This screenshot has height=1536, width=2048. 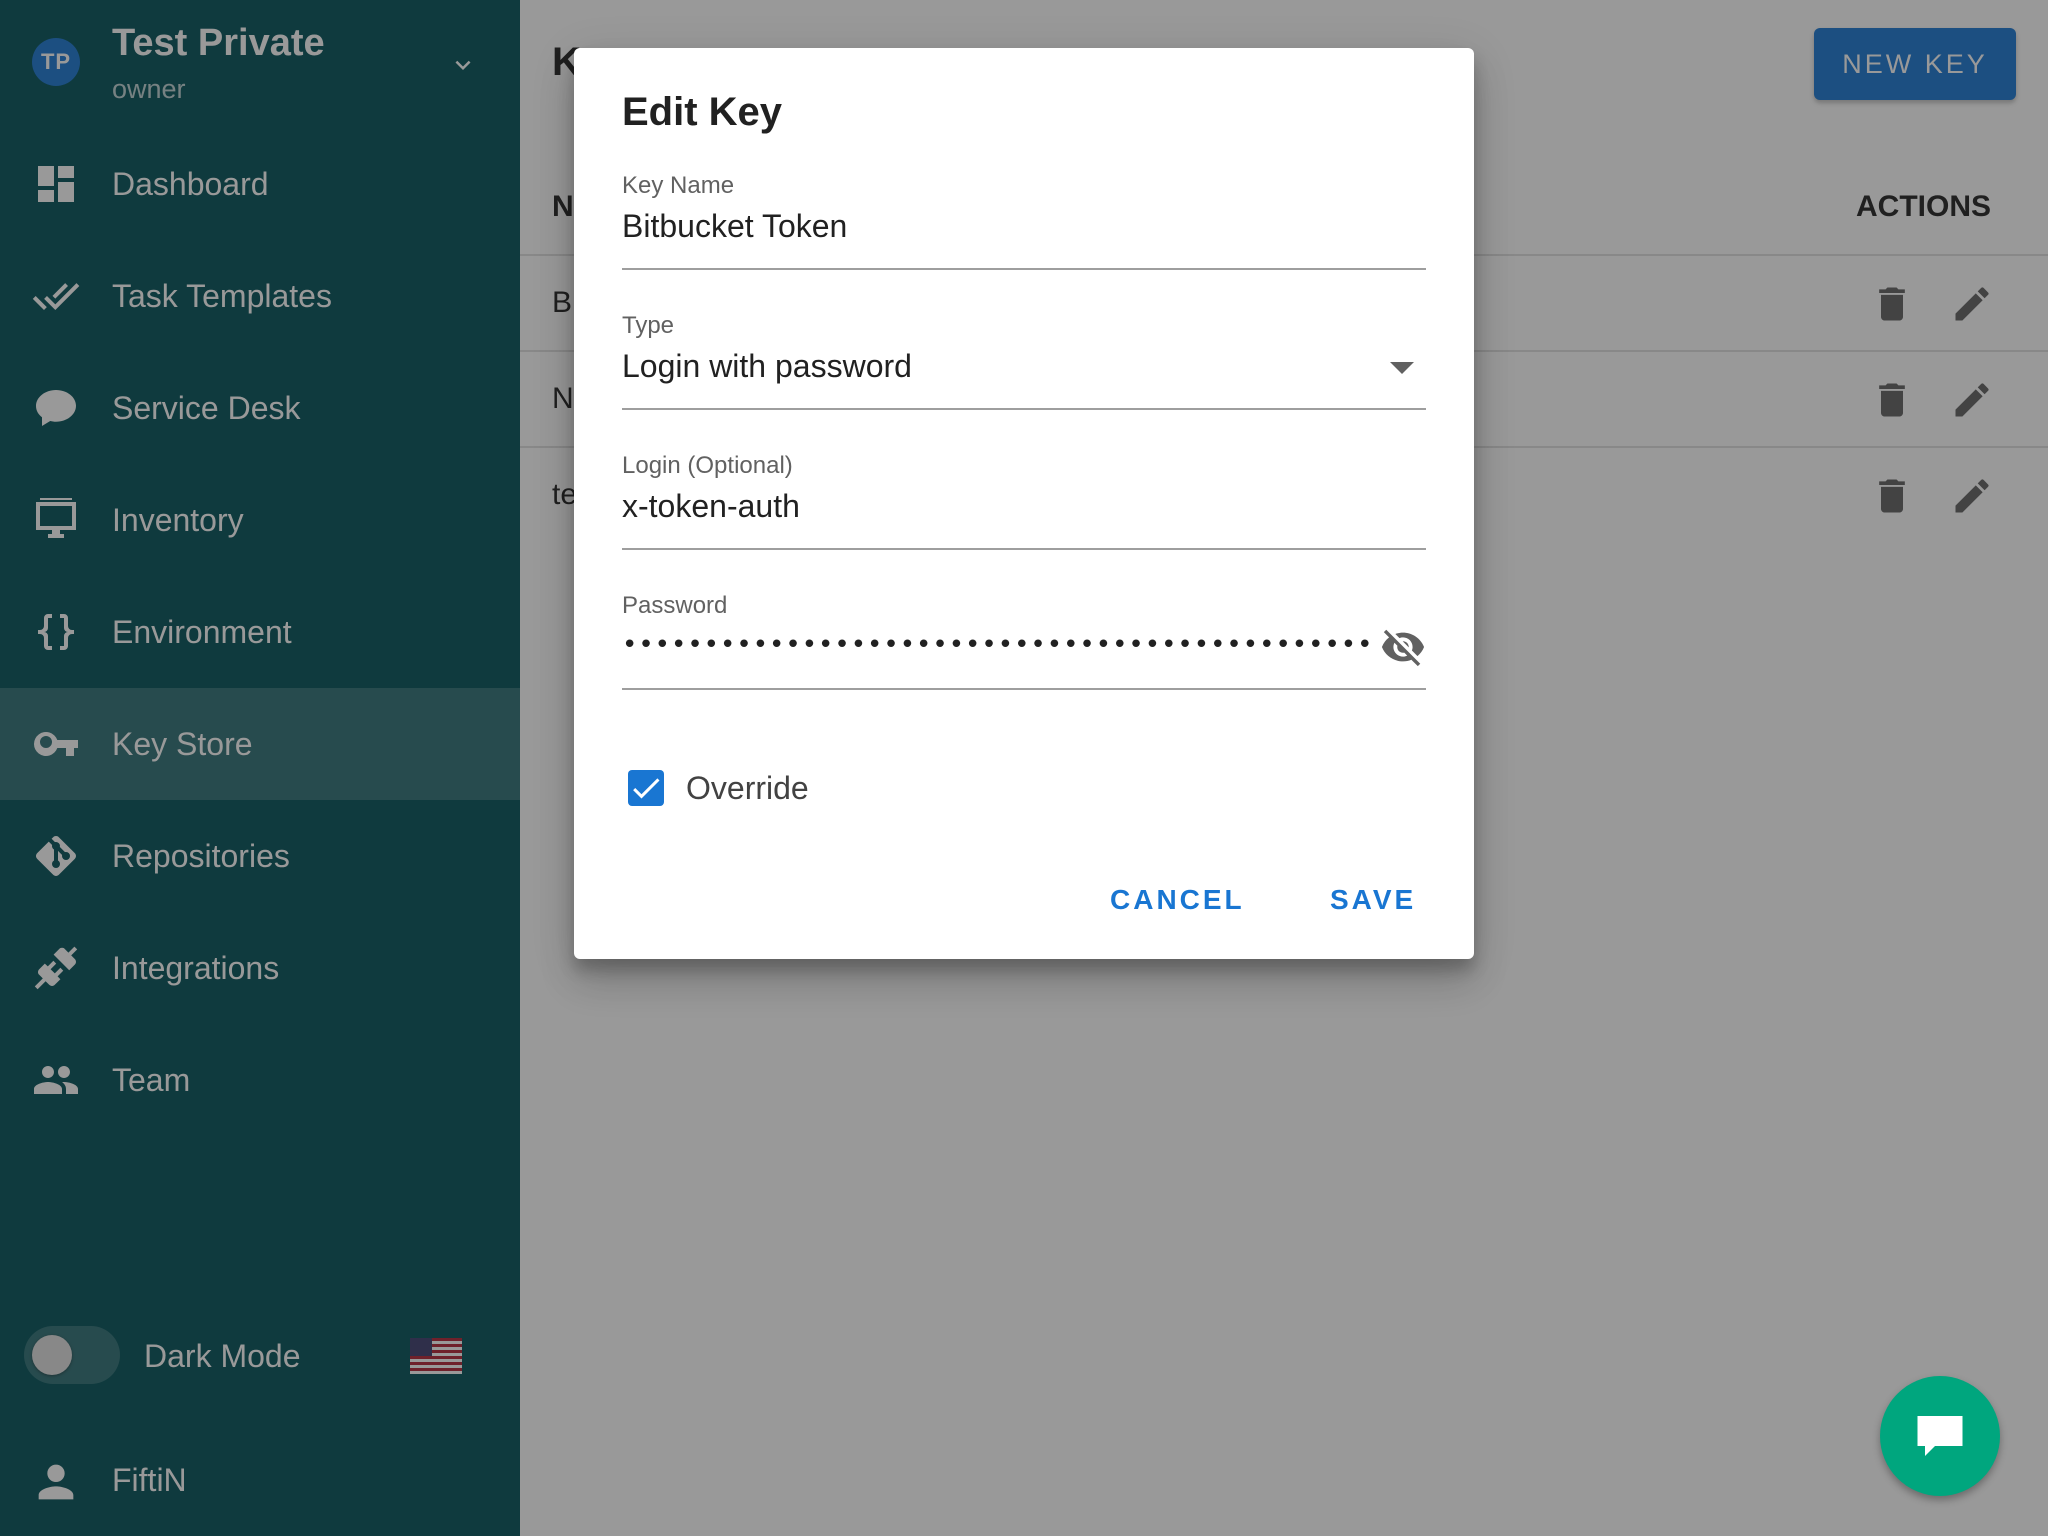 What do you see at coordinates (767, 366) in the screenshot?
I see `type-value: Login with password` at bounding box center [767, 366].